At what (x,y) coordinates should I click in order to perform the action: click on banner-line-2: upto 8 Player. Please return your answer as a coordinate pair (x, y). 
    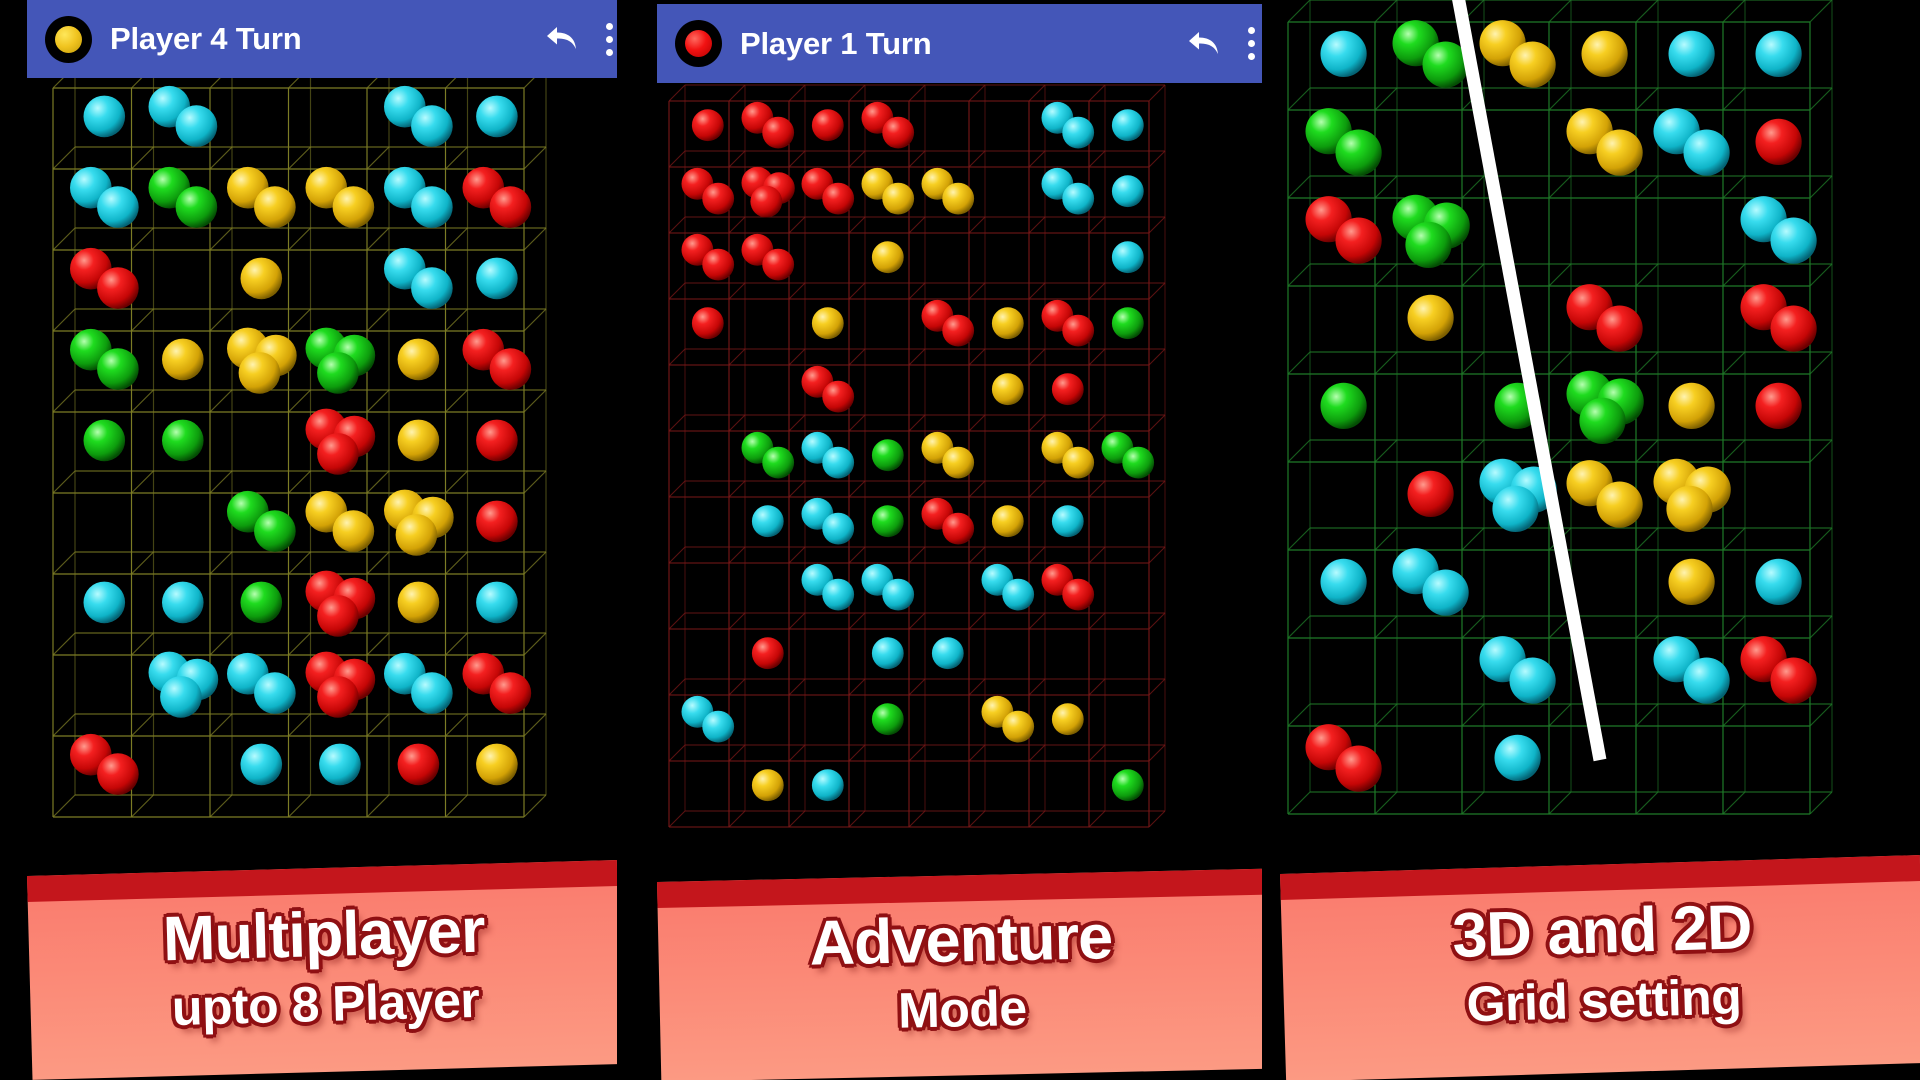
    Looking at the image, I should click on (326, 1004).